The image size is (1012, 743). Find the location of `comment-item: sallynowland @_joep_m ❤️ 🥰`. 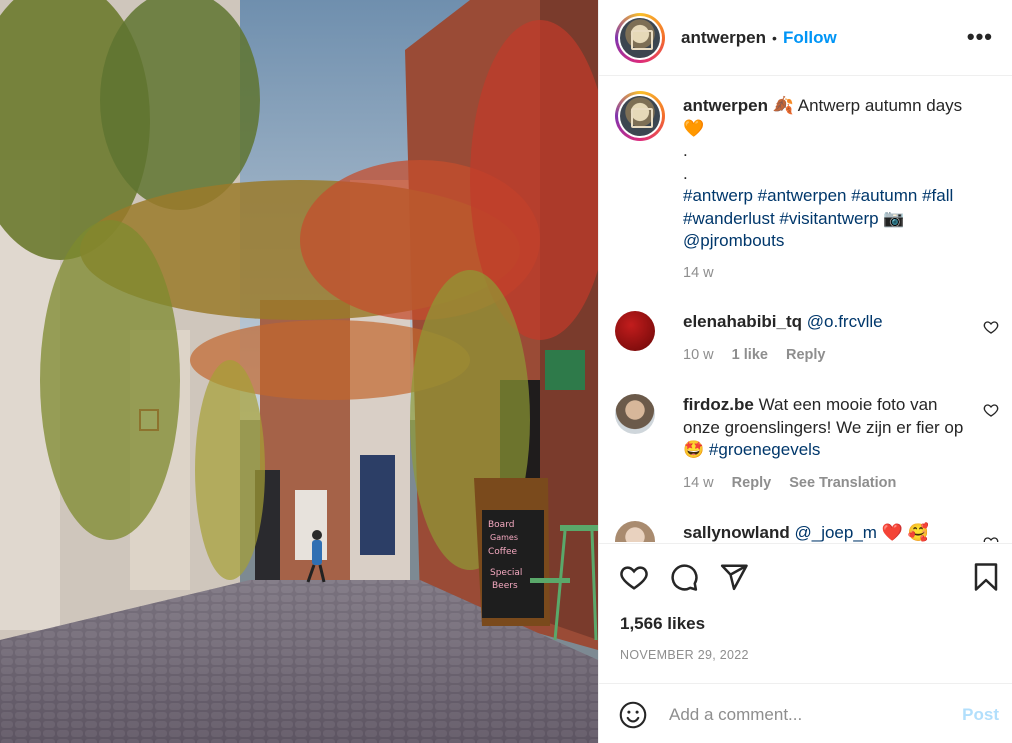

comment-item: sallynowland @_joep_m ❤️ 🥰 is located at coordinates (807, 531).